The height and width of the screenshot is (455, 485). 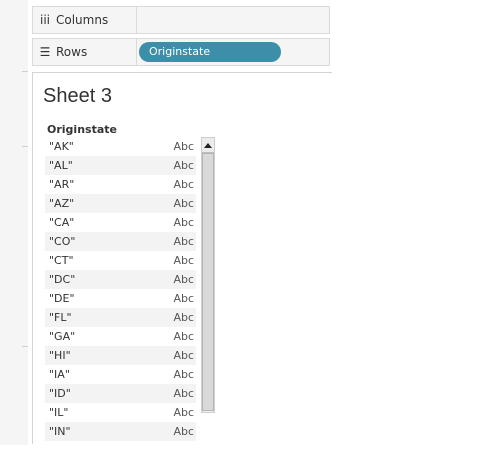 What do you see at coordinates (120, 355) in the screenshot?
I see `table-row: "HI" Abc` at bounding box center [120, 355].